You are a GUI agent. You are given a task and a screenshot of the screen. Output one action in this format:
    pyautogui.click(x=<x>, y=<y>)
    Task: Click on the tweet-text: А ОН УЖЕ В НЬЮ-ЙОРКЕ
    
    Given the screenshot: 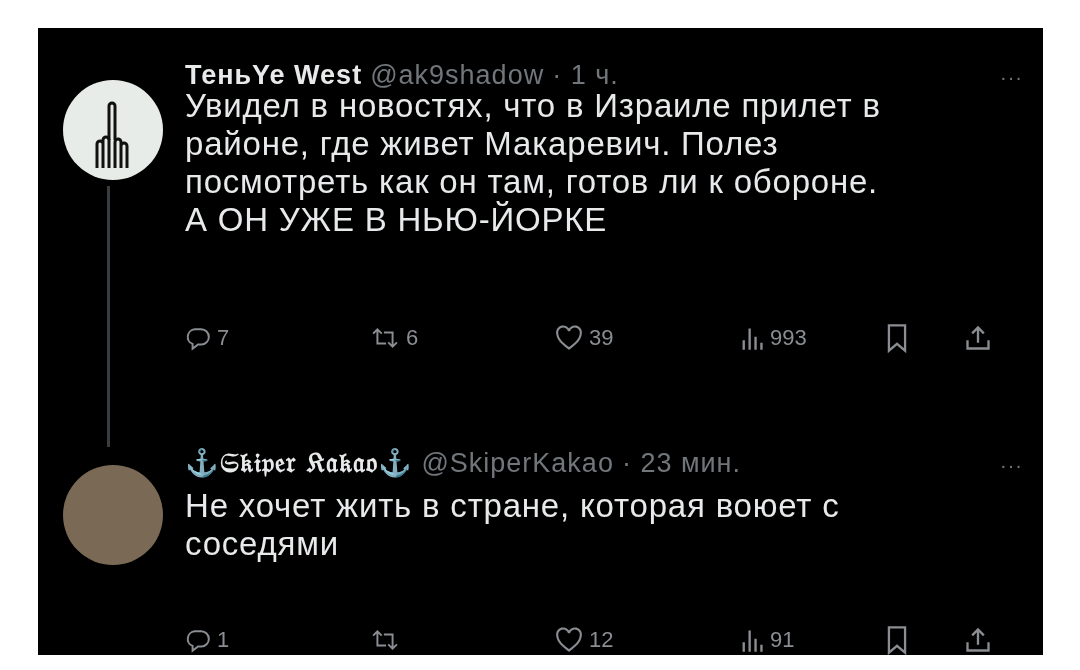 What is the action you would take?
    pyautogui.click(x=397, y=220)
    